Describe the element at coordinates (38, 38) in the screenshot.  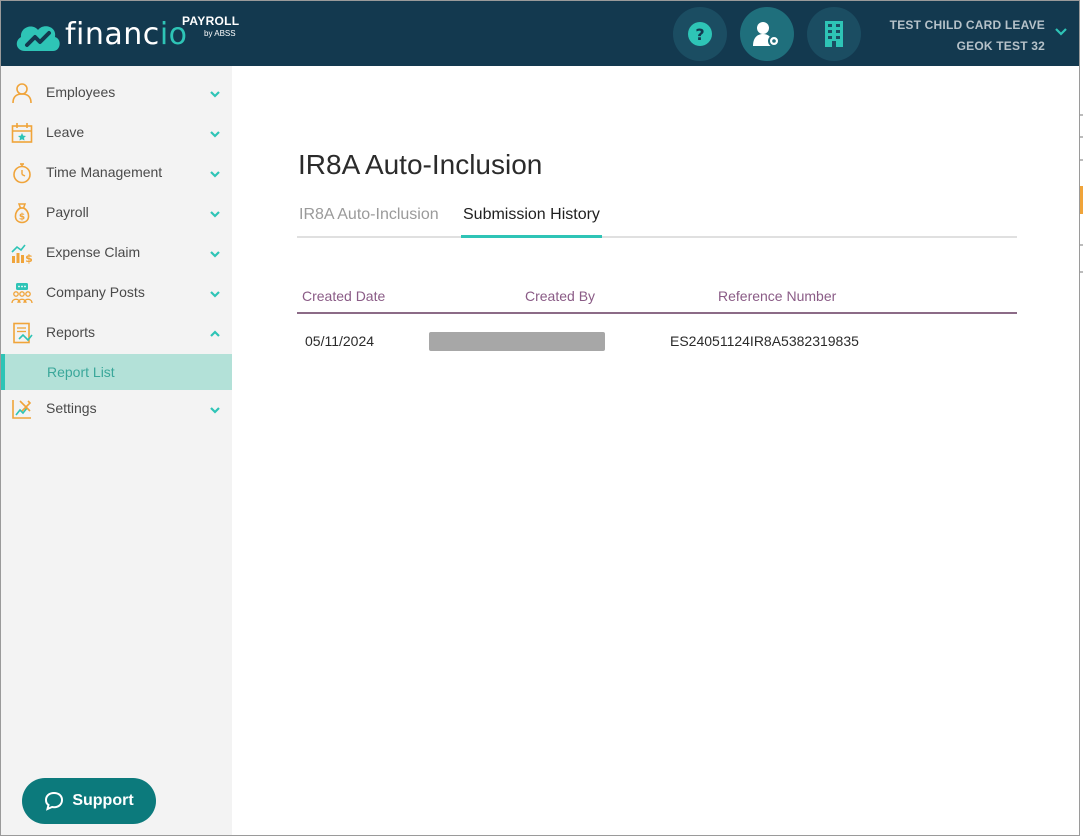
I see `cloud-logo-icon` at that location.